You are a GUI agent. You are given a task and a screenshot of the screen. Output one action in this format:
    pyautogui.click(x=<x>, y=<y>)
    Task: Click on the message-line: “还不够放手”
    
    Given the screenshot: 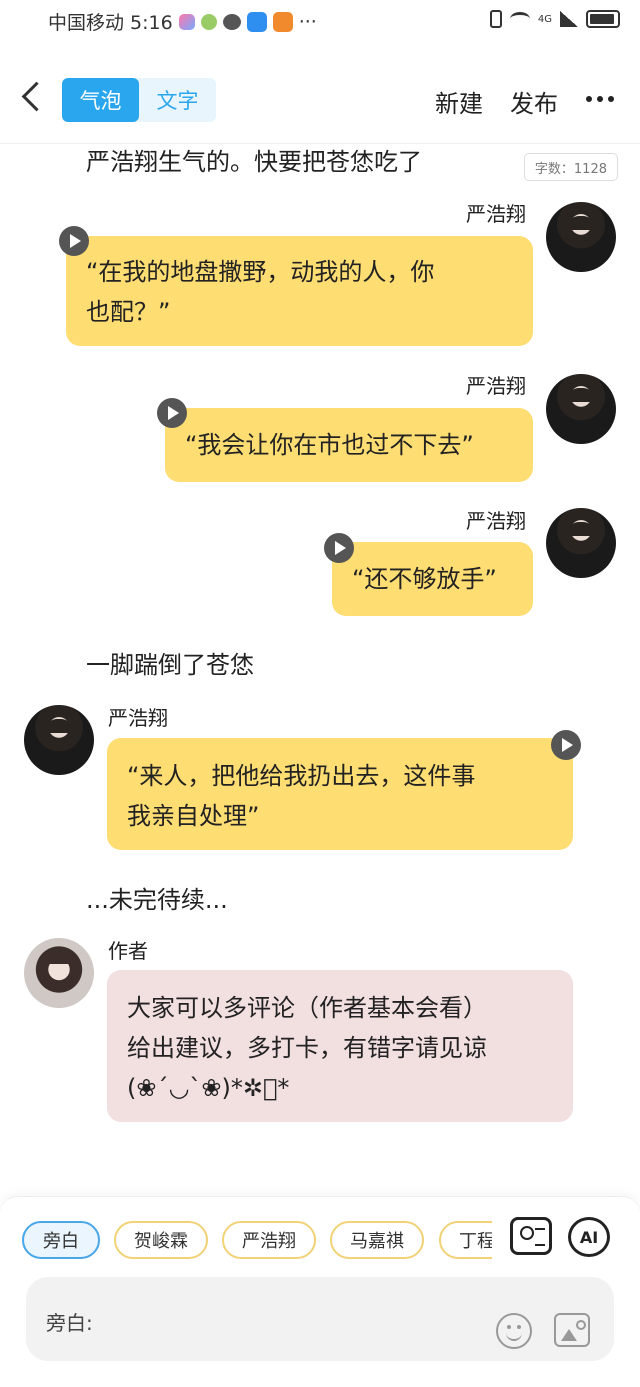 What is the action you would take?
    pyautogui.click(x=424, y=579)
    